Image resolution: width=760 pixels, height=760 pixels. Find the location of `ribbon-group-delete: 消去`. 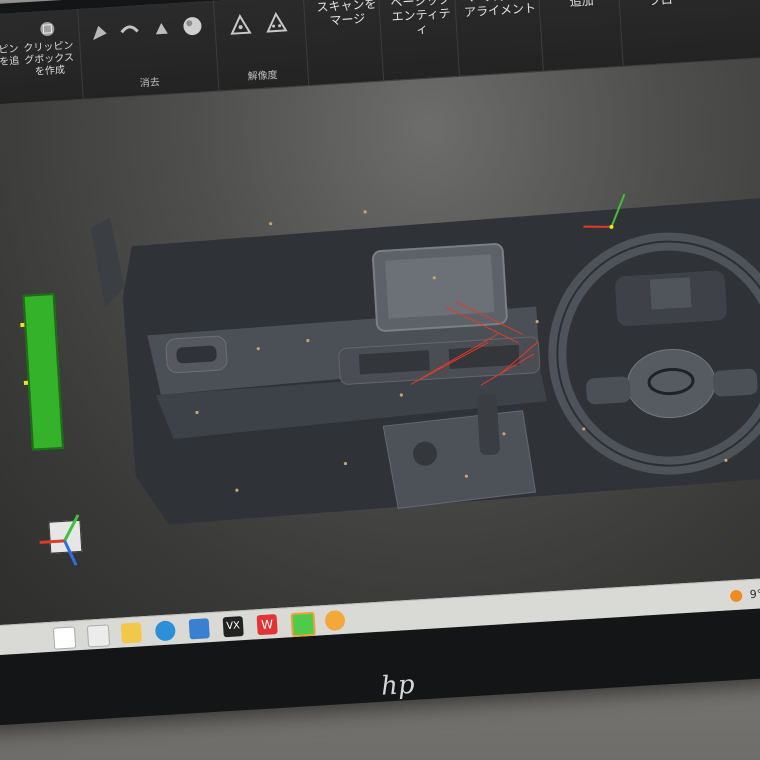

ribbon-group-delete: 消去 is located at coordinates (148, 49).